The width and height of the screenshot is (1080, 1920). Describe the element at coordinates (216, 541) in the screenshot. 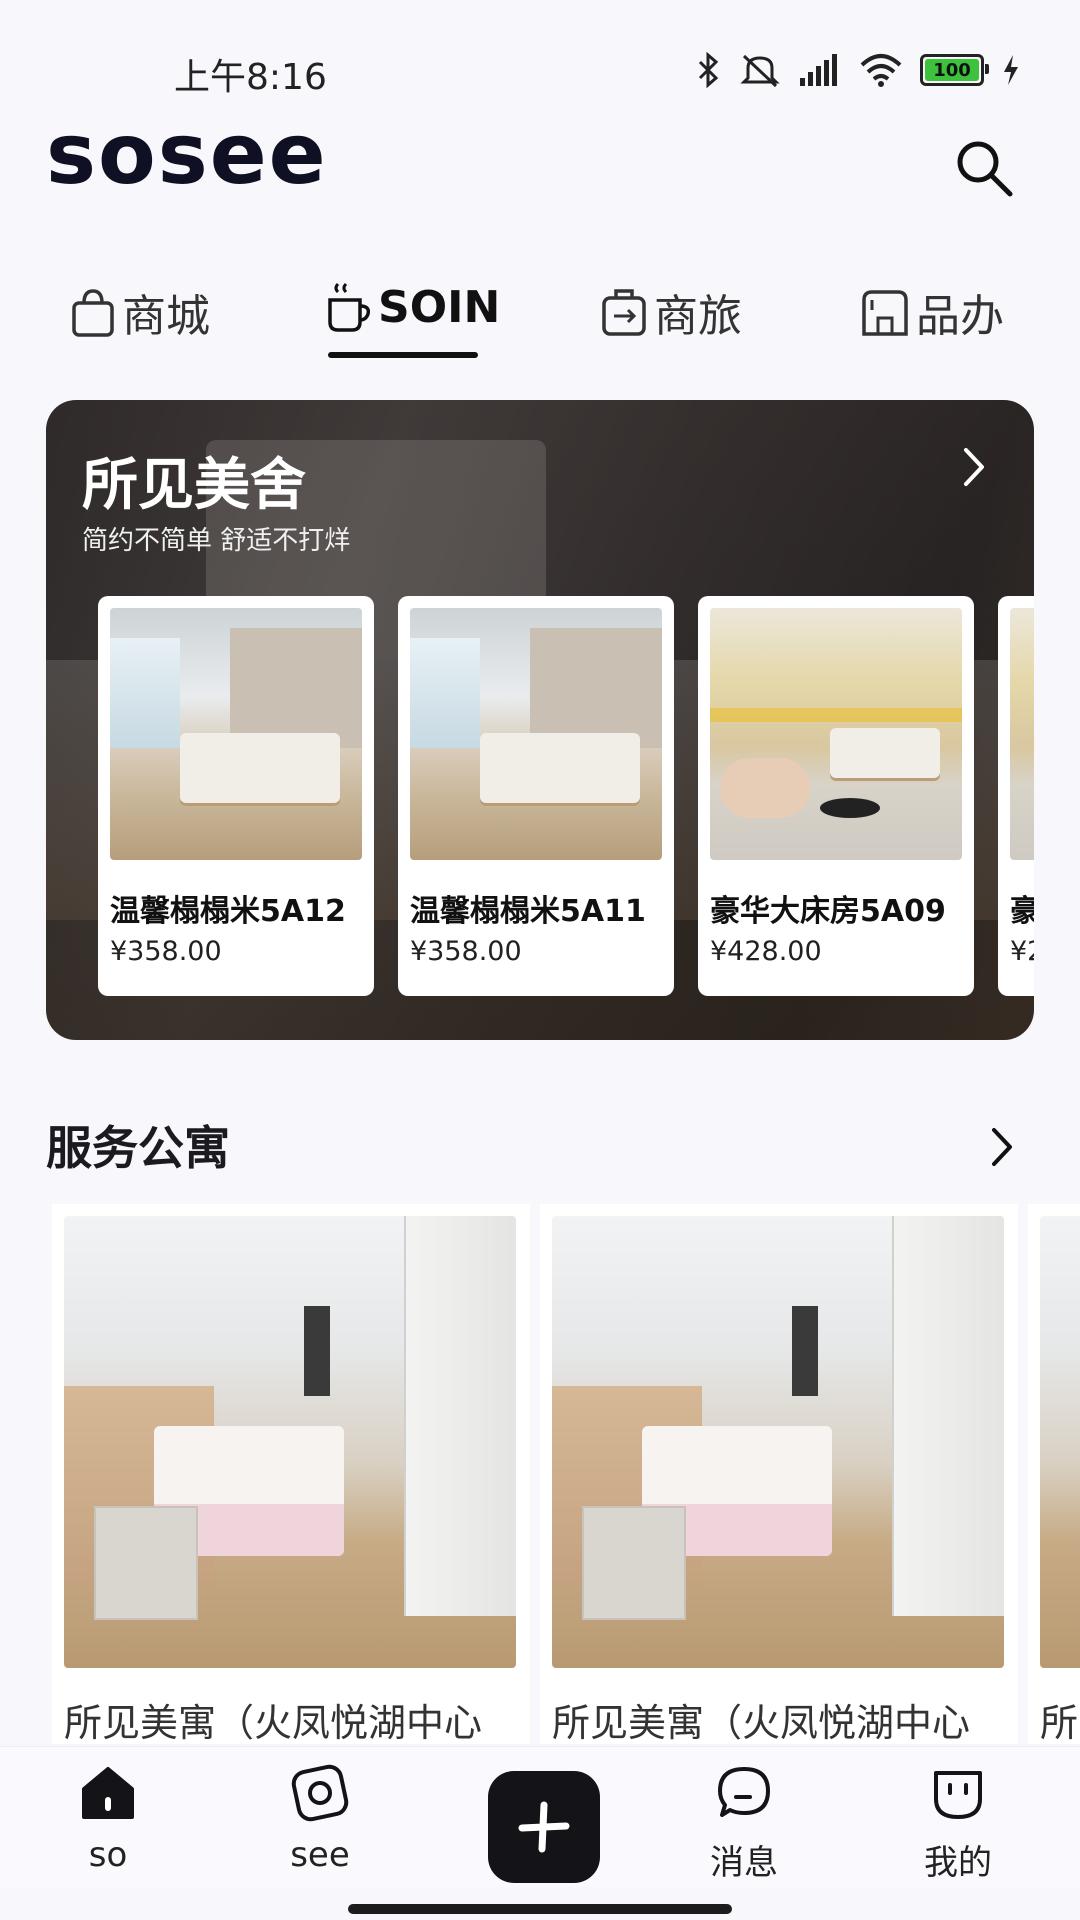

I see `banner-subtitle: 简约不简单 舒适不打烊` at that location.